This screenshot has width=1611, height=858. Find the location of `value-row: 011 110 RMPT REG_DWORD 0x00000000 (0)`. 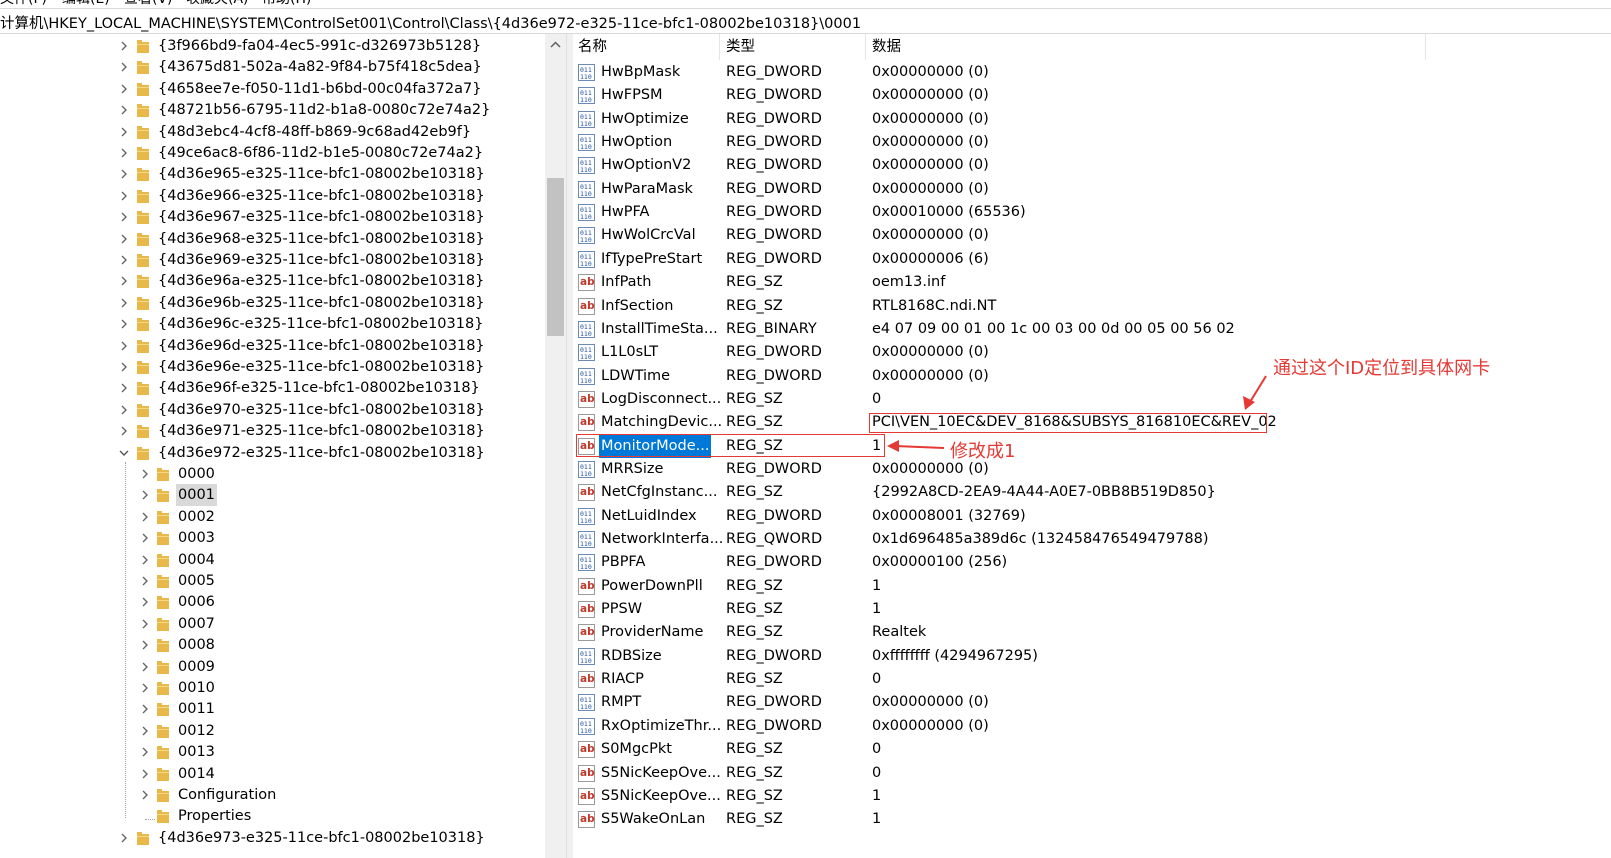

value-row: 011 110 RMPT REG_DWORD 0x00000000 (0) is located at coordinates (1091, 702).